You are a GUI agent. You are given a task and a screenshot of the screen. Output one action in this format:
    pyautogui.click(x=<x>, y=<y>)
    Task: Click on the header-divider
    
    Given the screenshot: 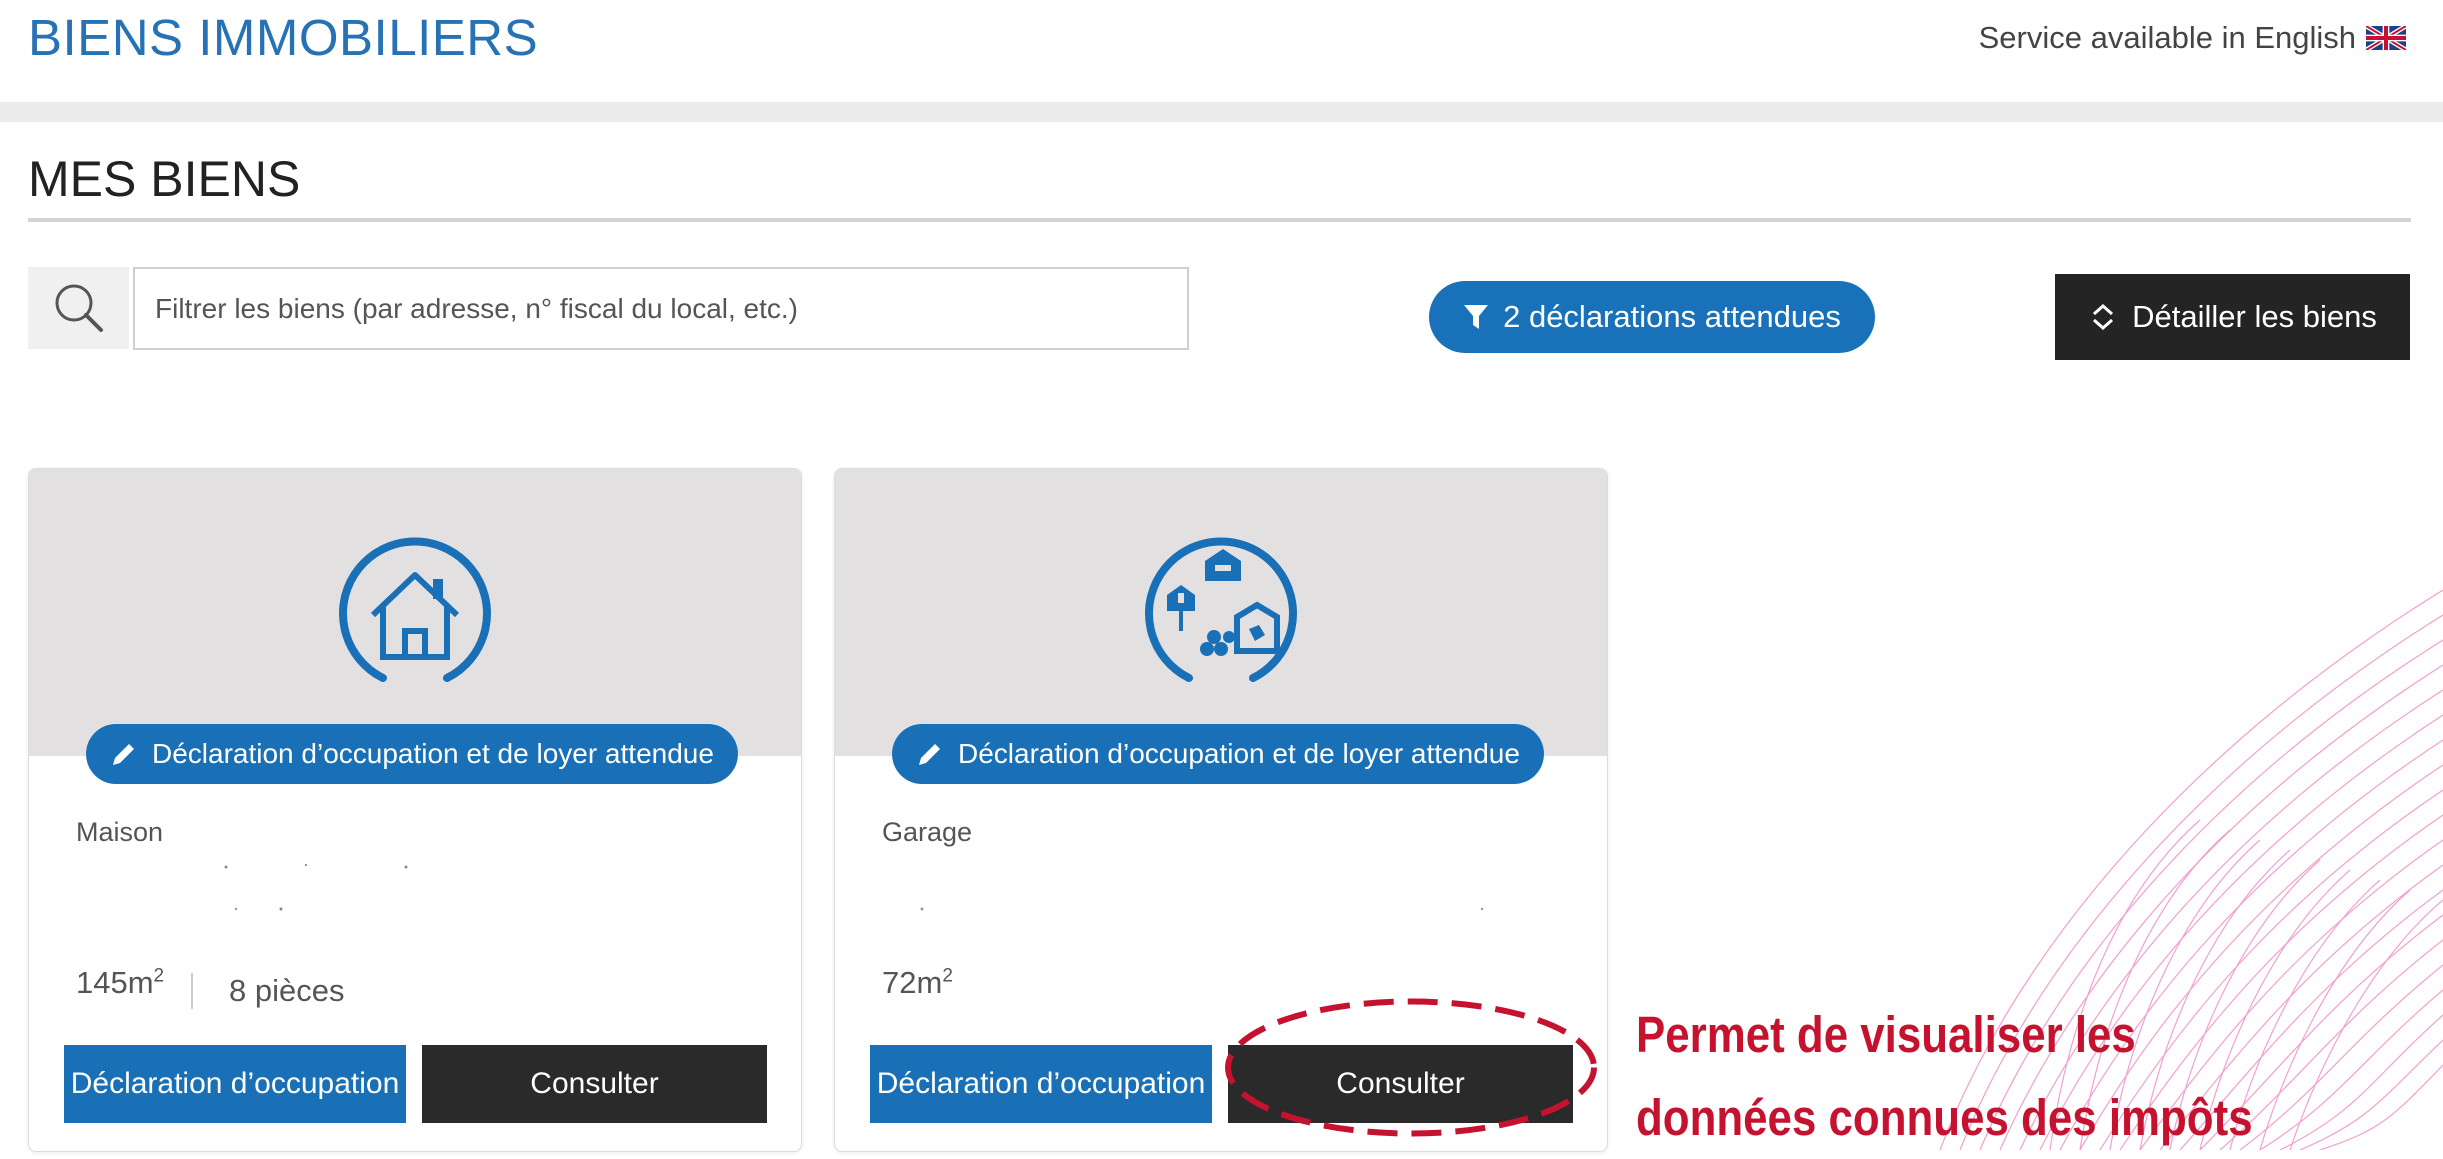 What is the action you would take?
    pyautogui.click(x=1221, y=112)
    